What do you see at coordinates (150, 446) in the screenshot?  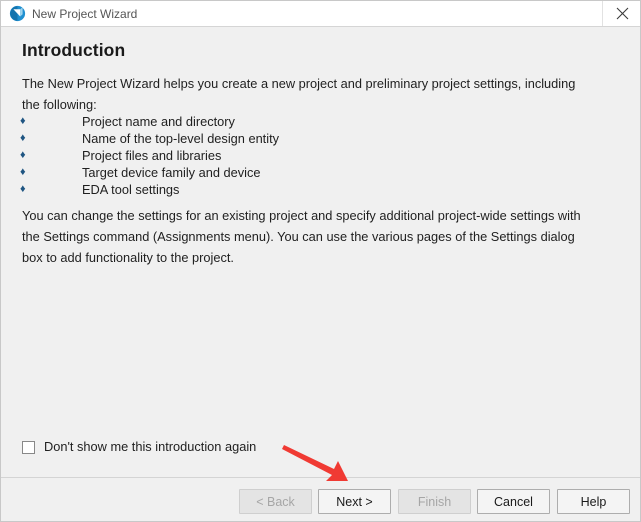 I see `dont-show-again-label: Don't show me this introduction again` at bounding box center [150, 446].